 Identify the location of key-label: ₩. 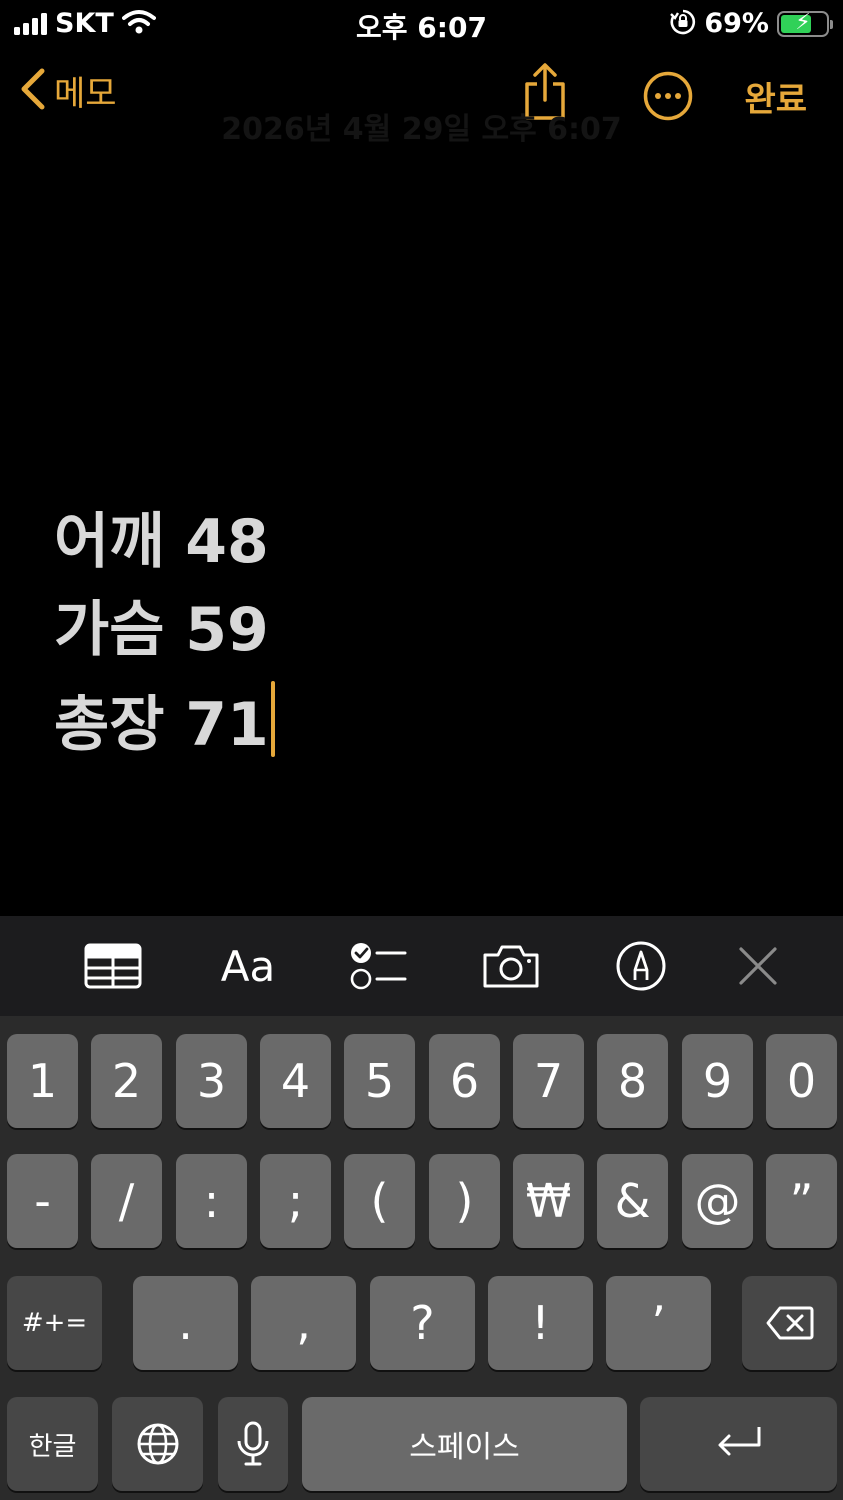
(548, 1201).